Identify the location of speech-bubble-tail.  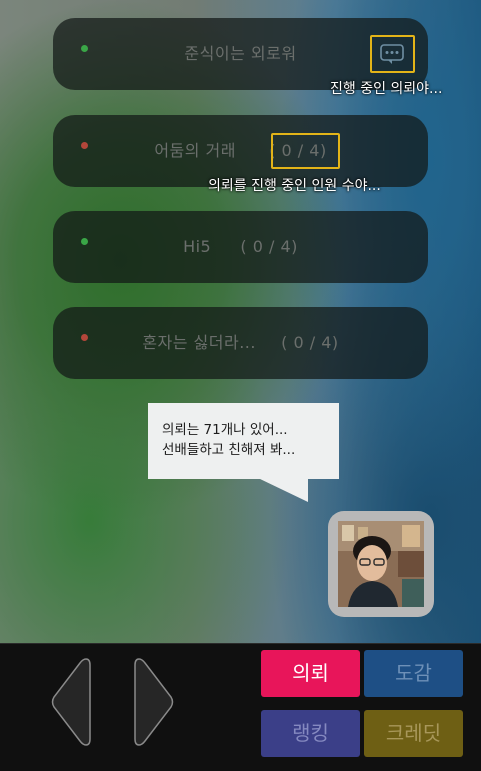
(283, 490).